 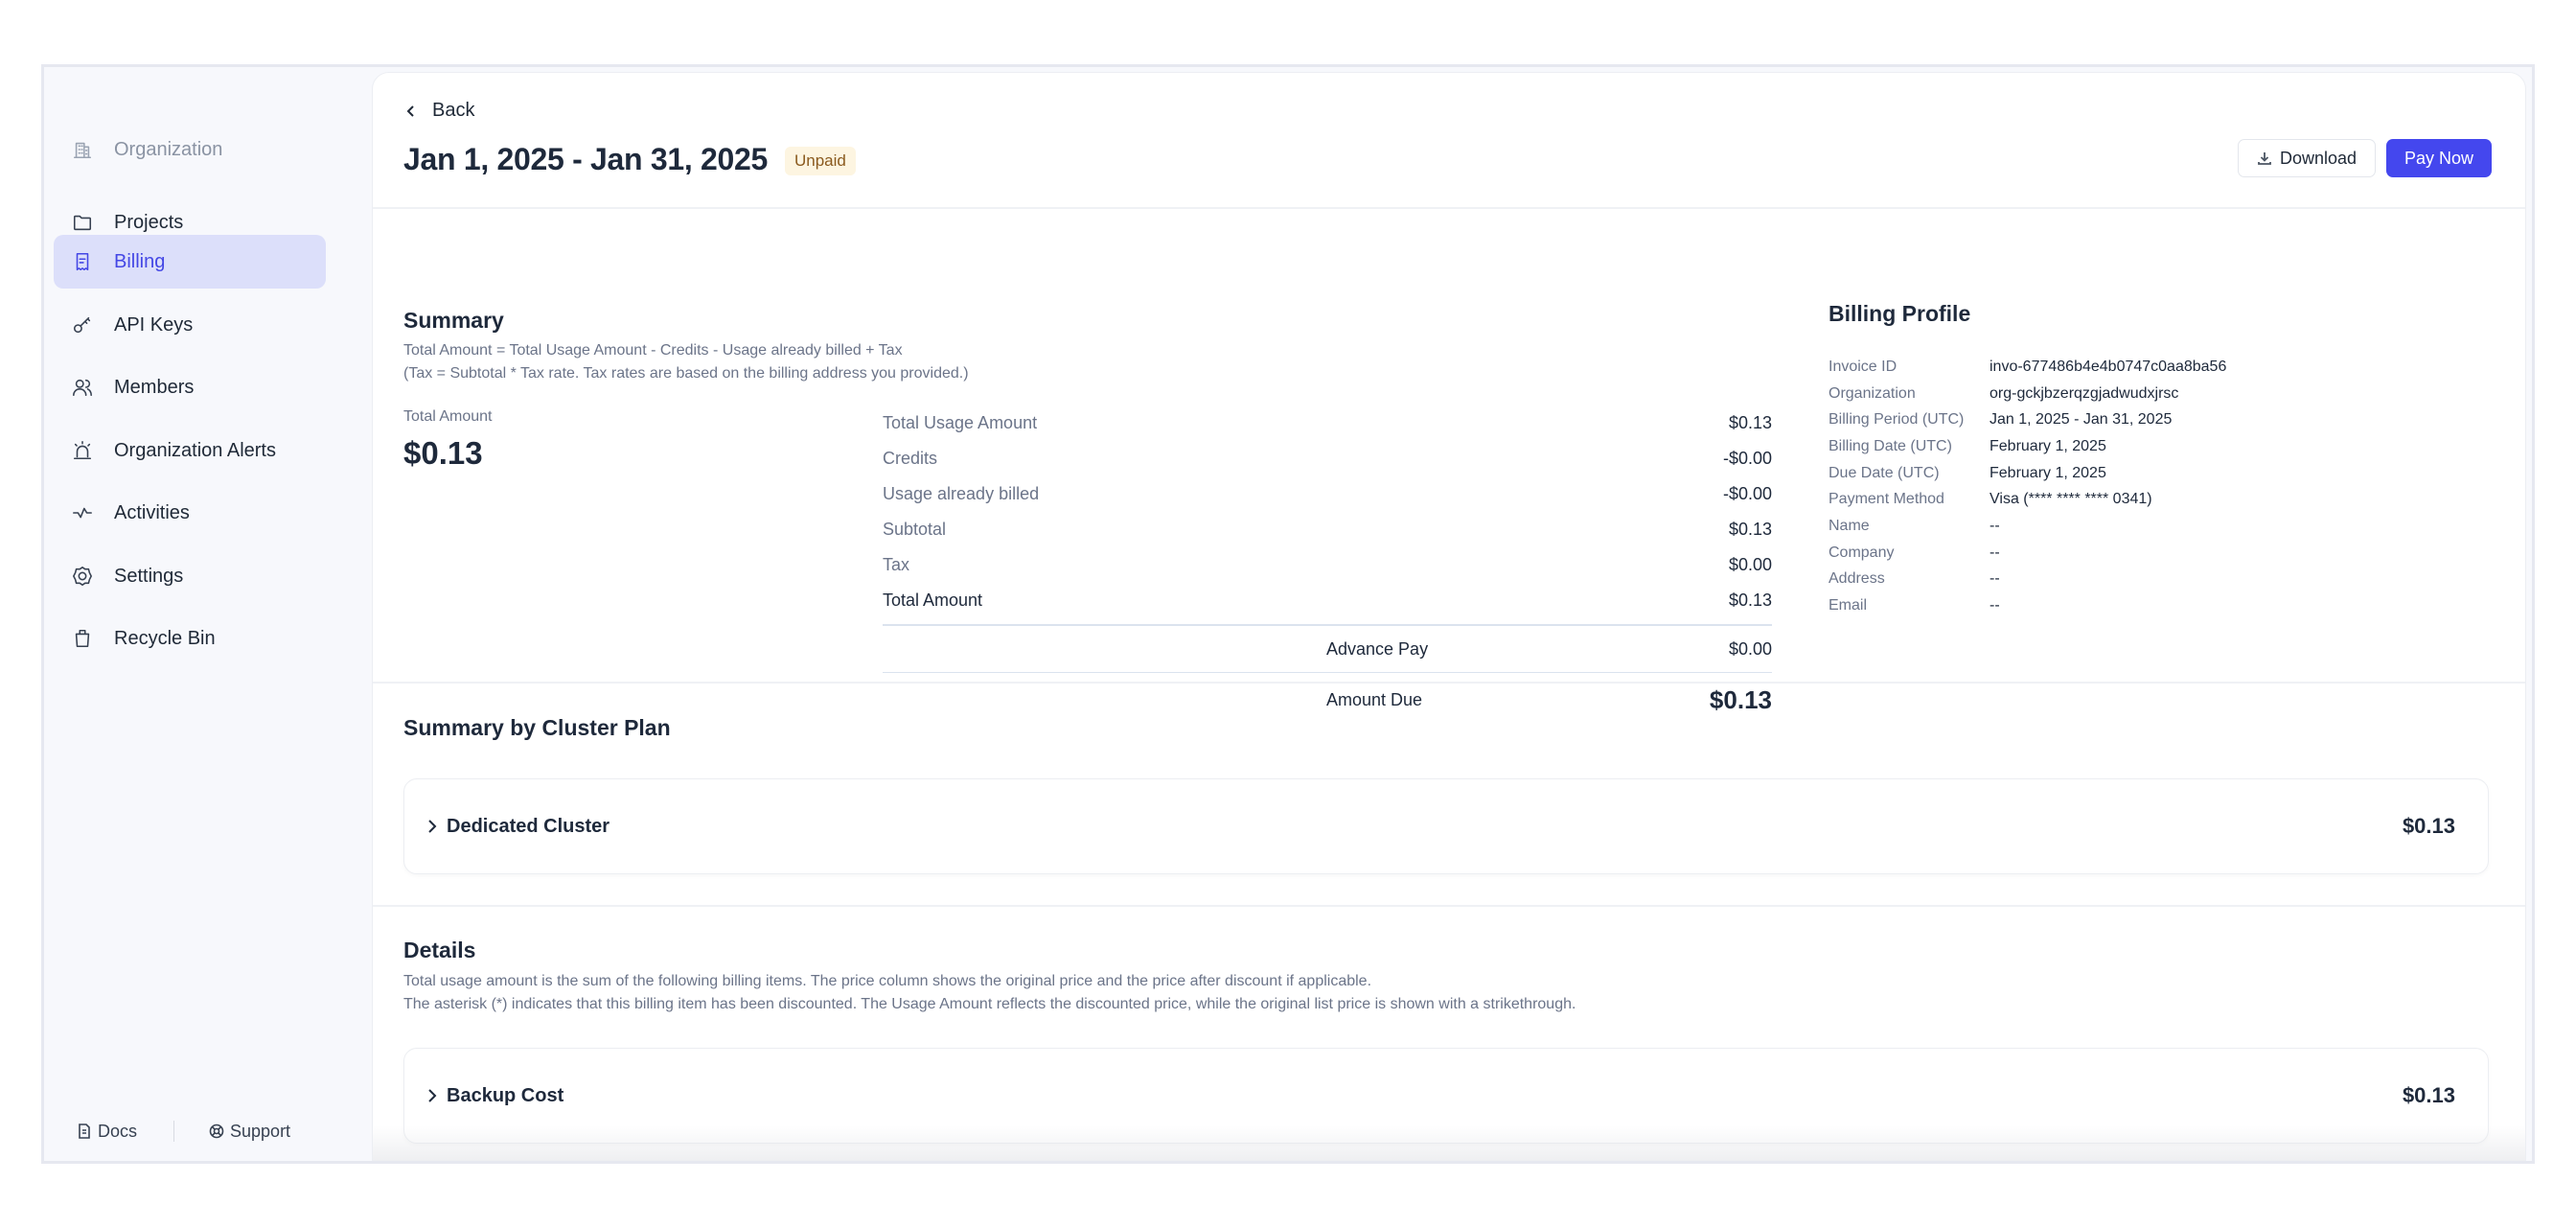 I want to click on profile-label: Email, so click(x=1848, y=605).